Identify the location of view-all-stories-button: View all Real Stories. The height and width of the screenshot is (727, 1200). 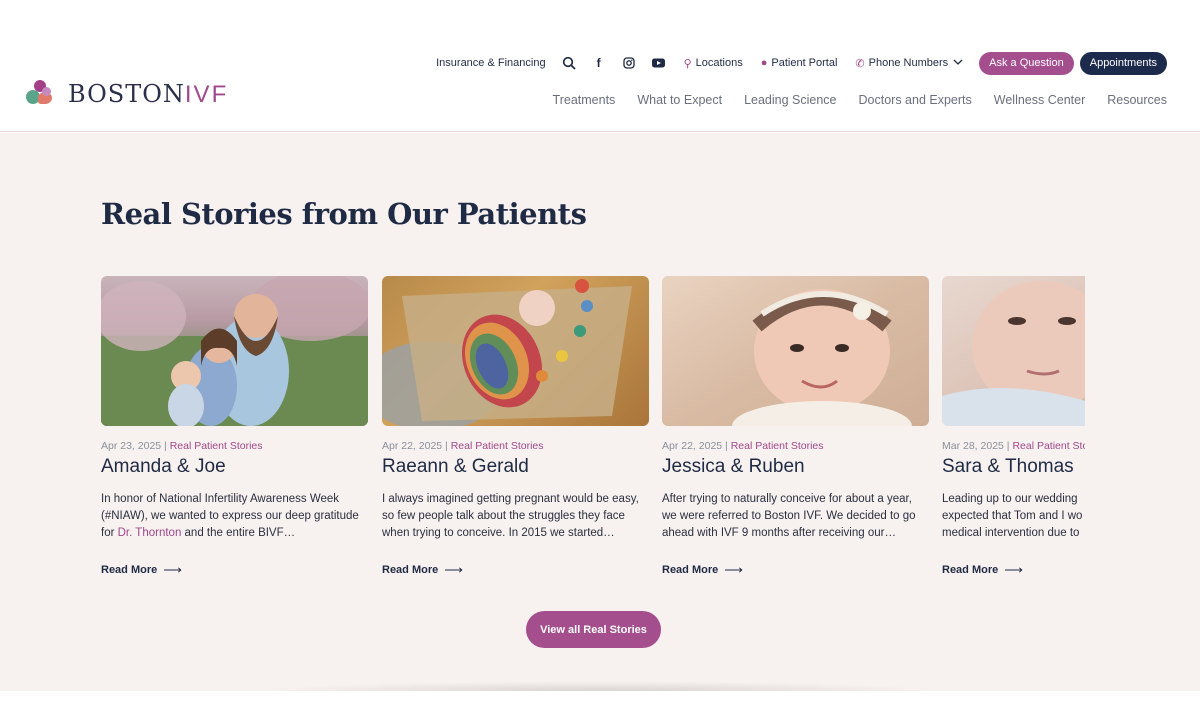
(593, 629).